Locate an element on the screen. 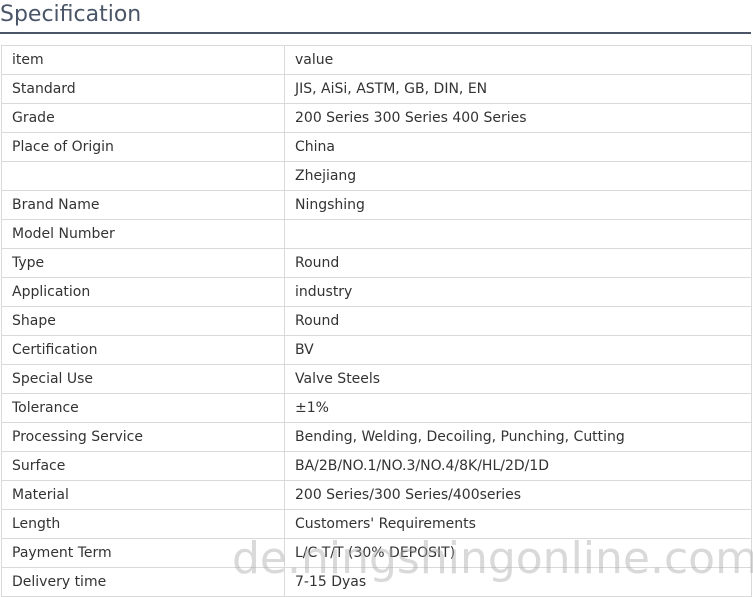  table-row: Grade 200 Series 300 Series 400 Series is located at coordinates (376, 118).